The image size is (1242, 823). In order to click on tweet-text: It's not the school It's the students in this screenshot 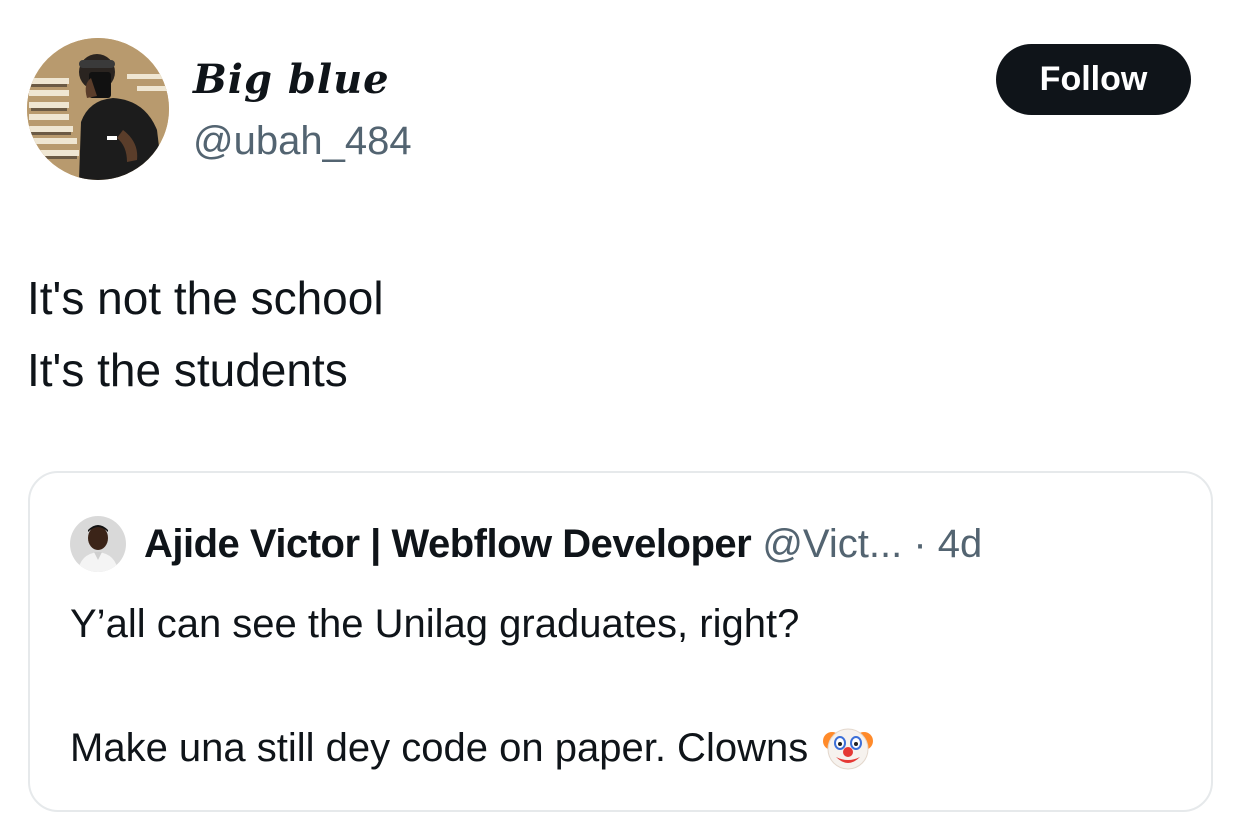, I will do `click(205, 334)`.